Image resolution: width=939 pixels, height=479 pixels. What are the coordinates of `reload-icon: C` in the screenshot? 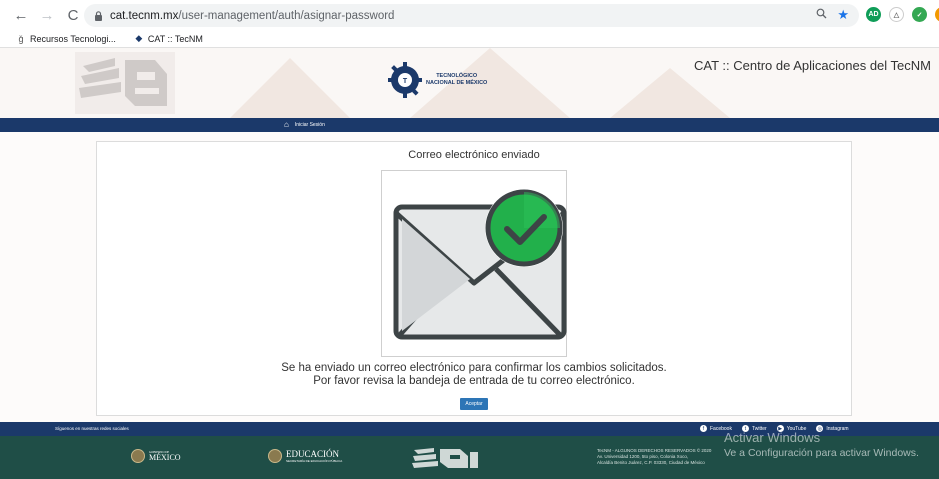 It's located at (73, 15).